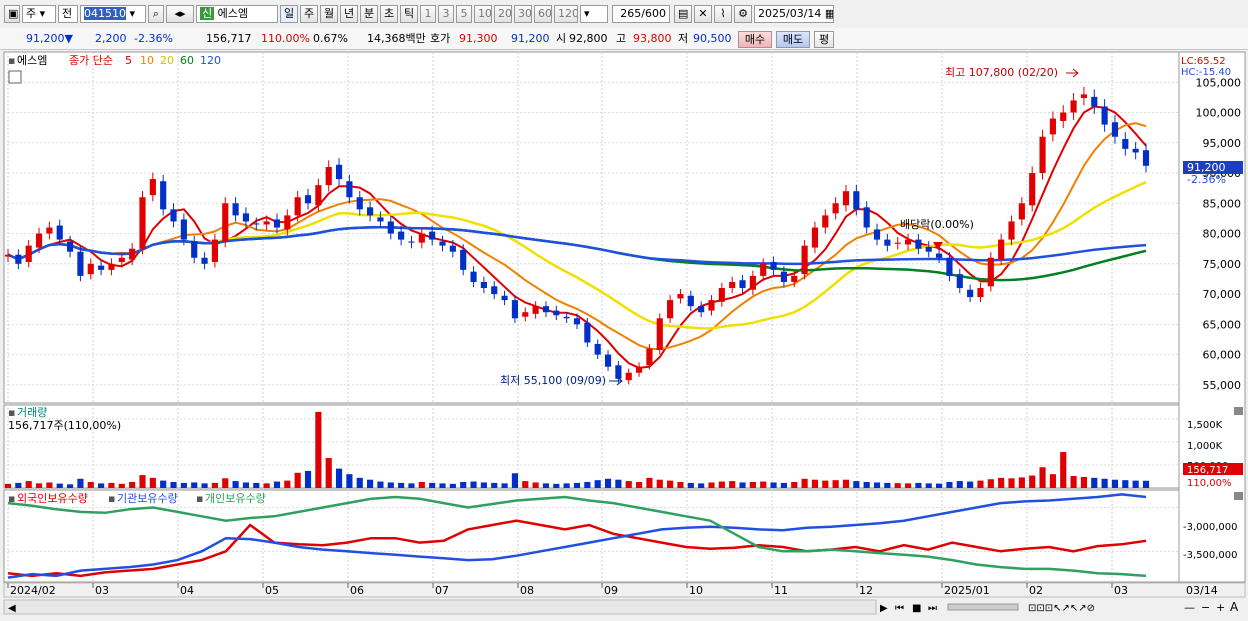 This screenshot has width=1248, height=621. Describe the element at coordinates (329, 14) in the screenshot. I see `period-month: 월` at that location.